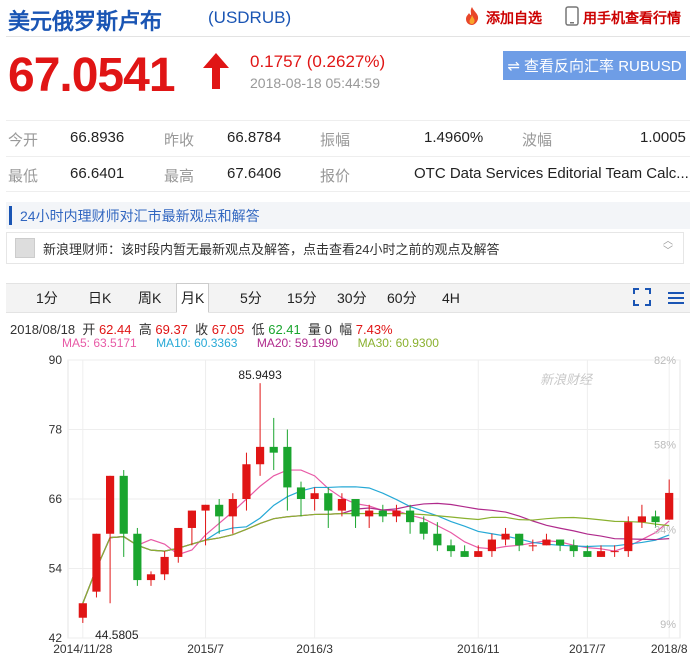 This screenshot has height=669, width=694. What do you see at coordinates (284, 329) in the screenshot?
I see `legend-low: 62.41` at bounding box center [284, 329].